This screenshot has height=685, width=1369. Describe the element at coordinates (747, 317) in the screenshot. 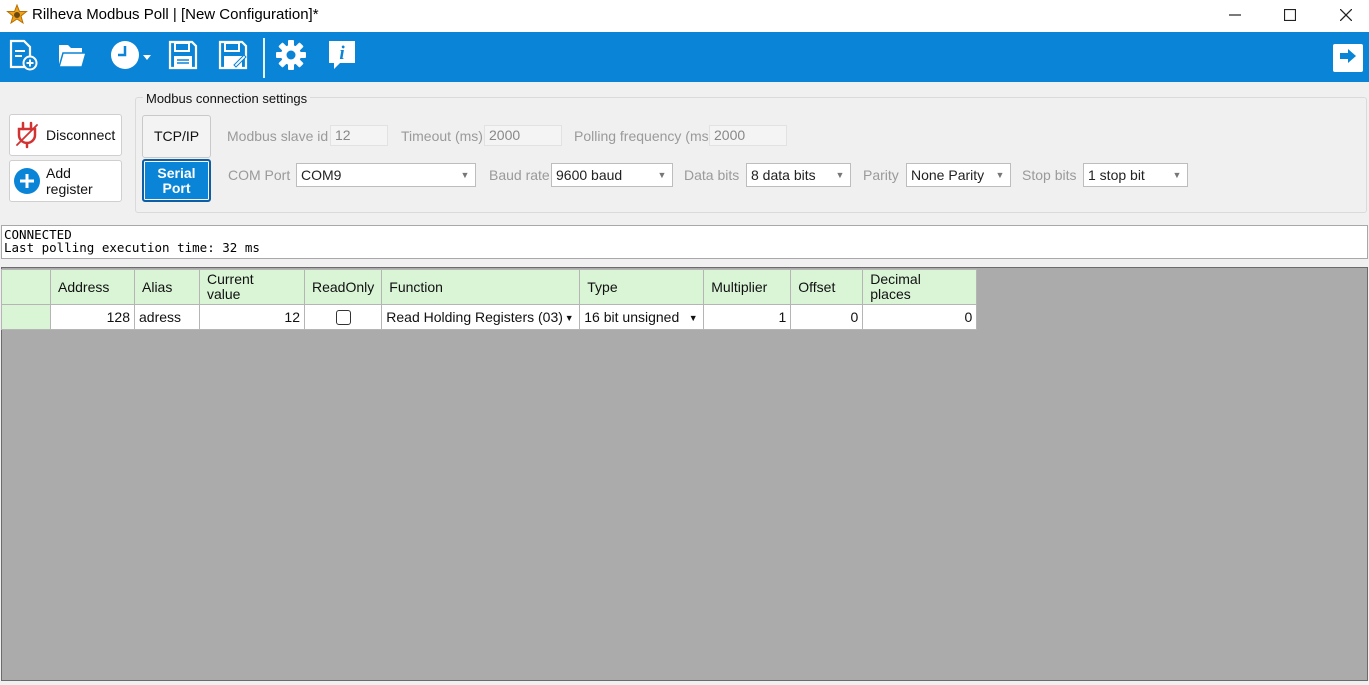

I see `multiplier-cell: 1` at that location.